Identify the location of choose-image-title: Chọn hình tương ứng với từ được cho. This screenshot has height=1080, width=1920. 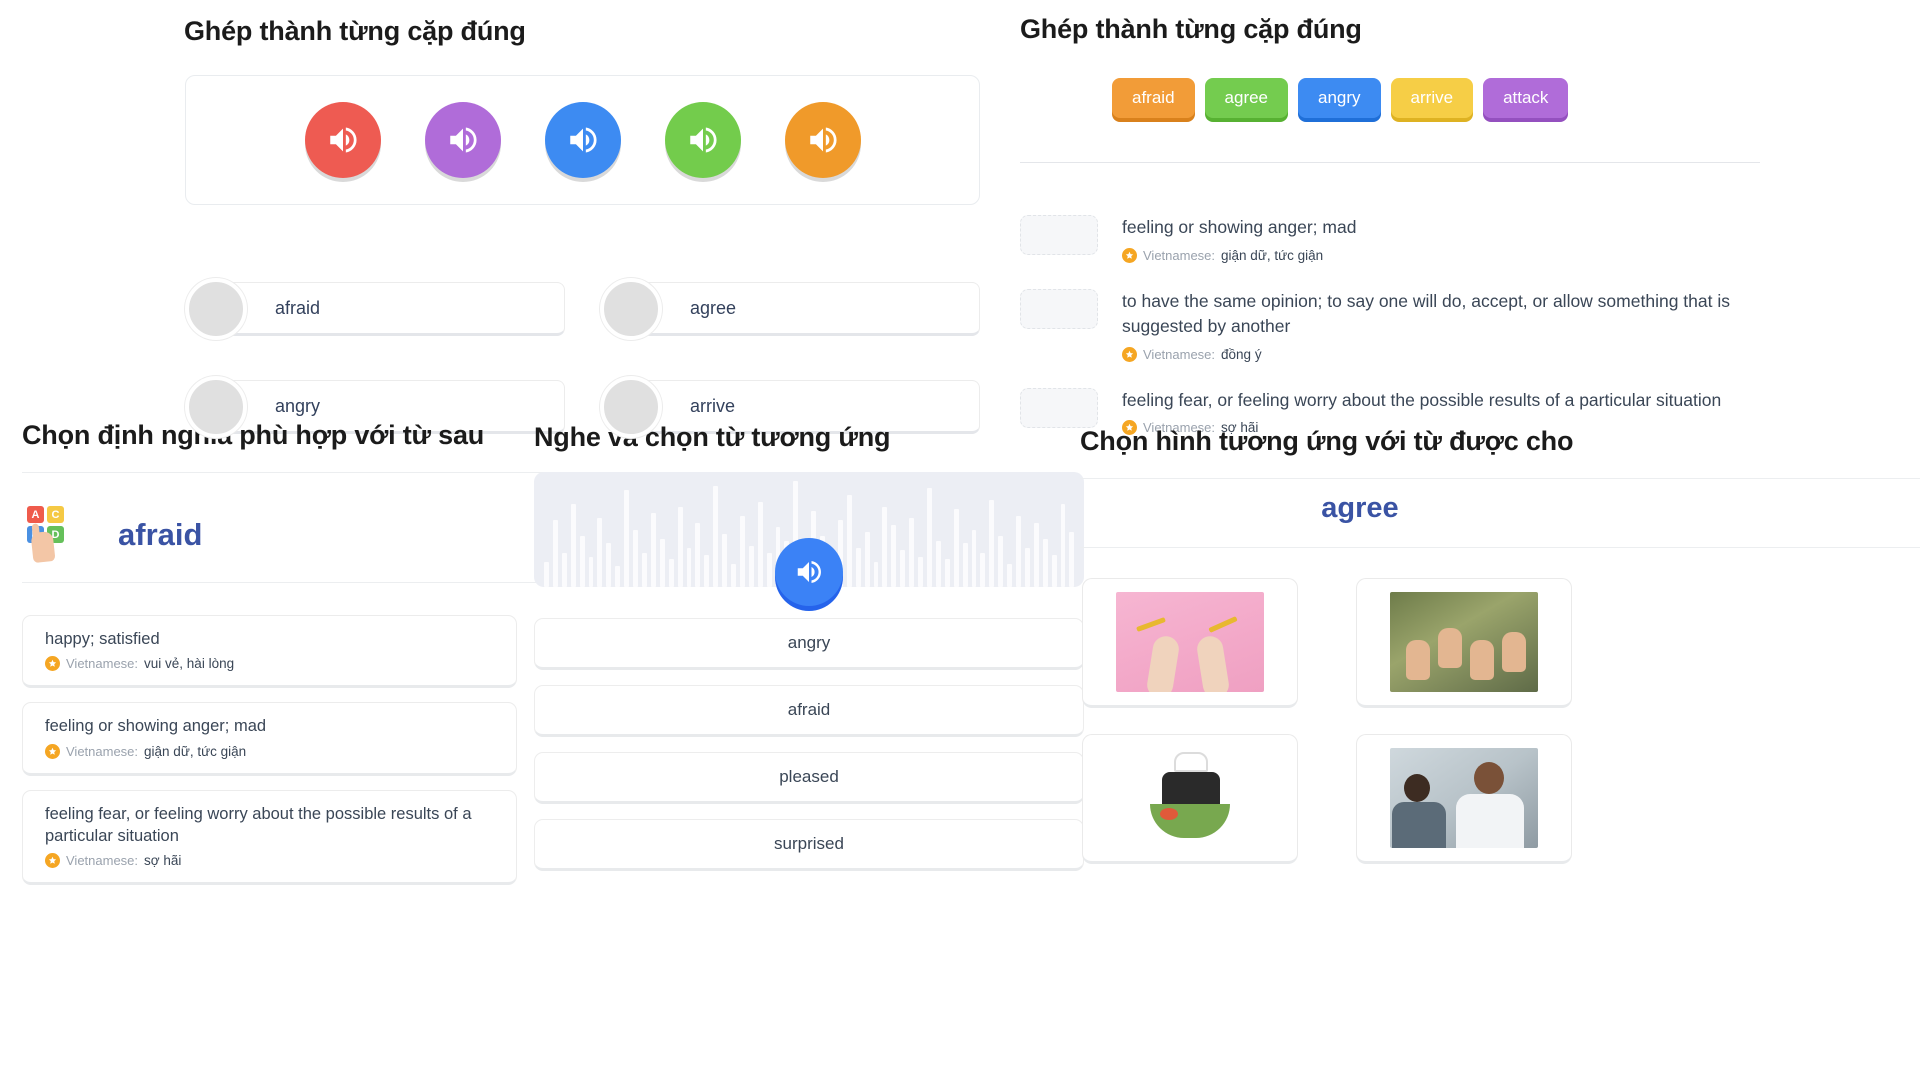
(1327, 441).